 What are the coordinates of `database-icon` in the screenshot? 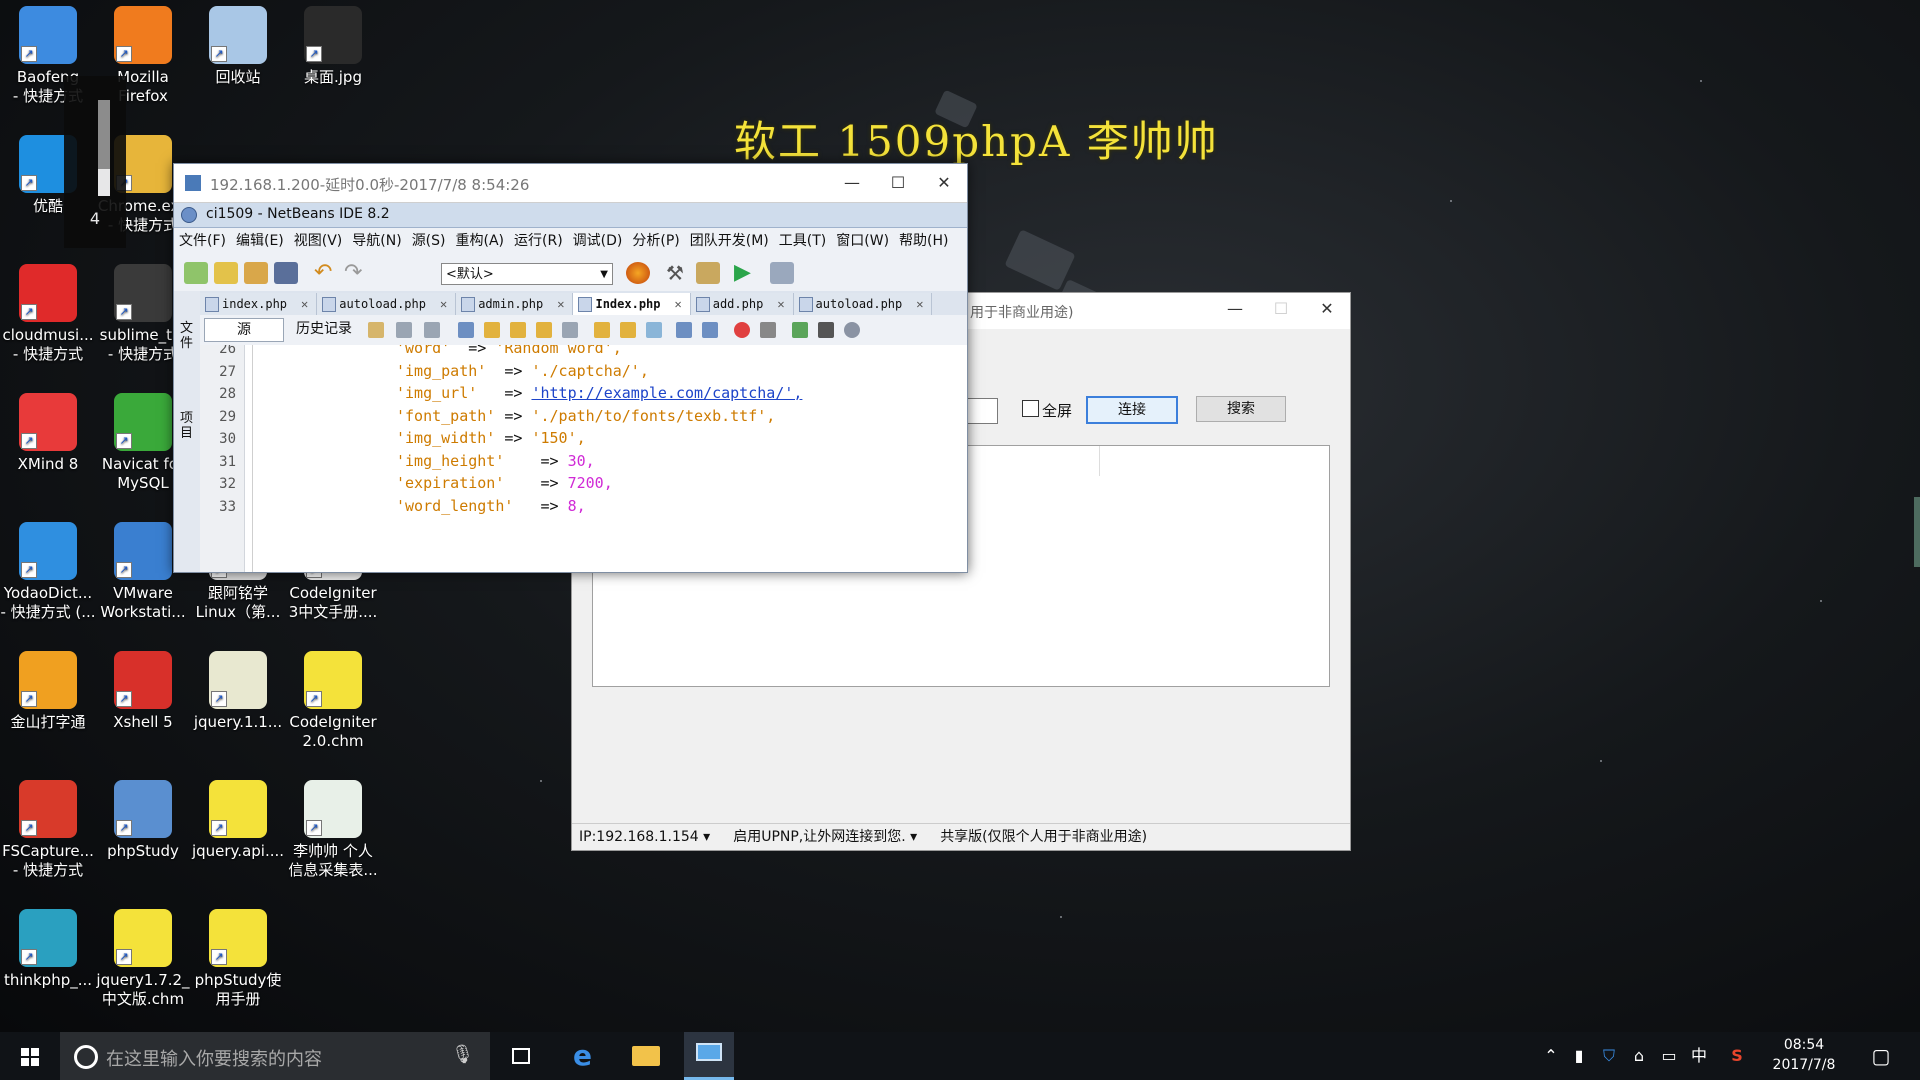 It's located at (852, 330).